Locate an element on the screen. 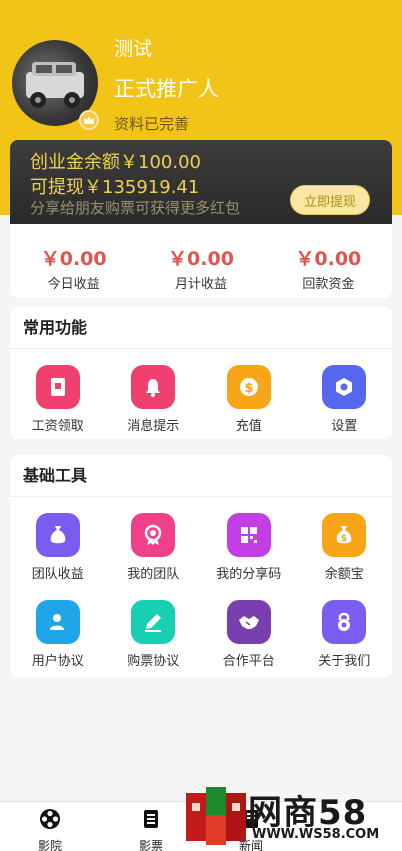  section-title: 基础工具 is located at coordinates (201, 476).